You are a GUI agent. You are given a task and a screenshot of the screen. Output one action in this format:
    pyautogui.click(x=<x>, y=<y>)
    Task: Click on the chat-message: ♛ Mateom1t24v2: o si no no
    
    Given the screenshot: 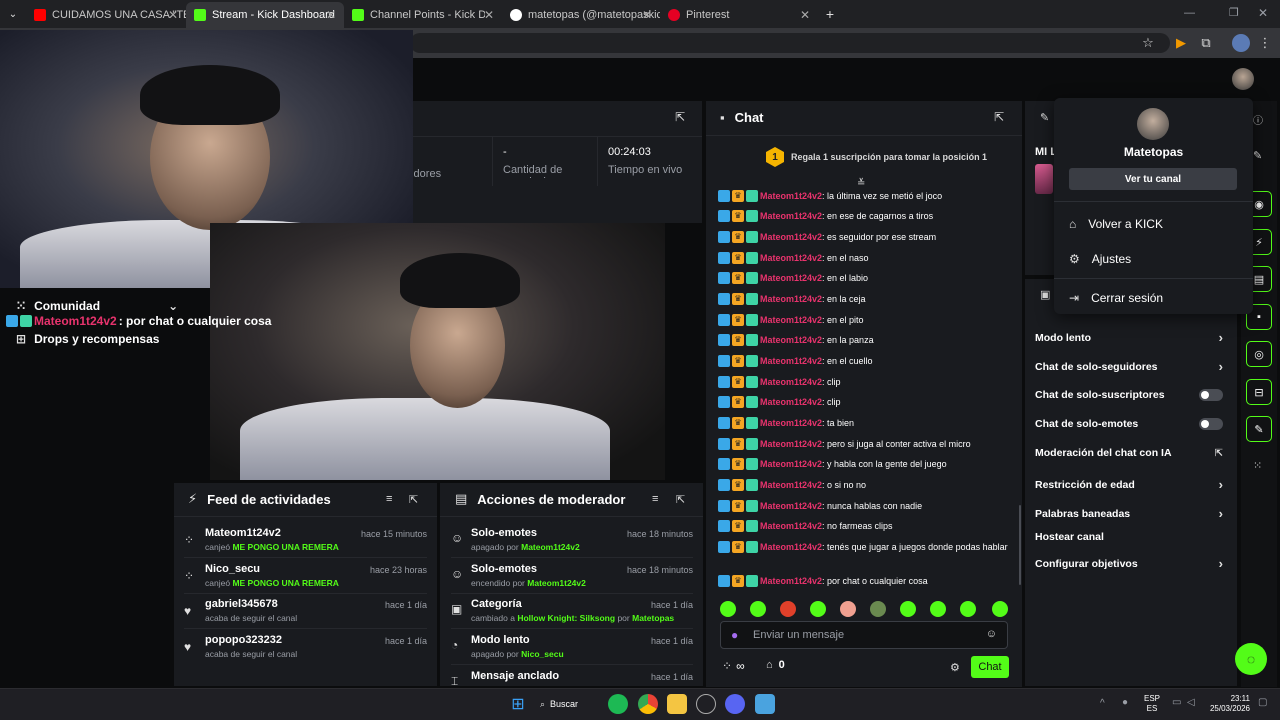 What is the action you would take?
    pyautogui.click(x=863, y=485)
    